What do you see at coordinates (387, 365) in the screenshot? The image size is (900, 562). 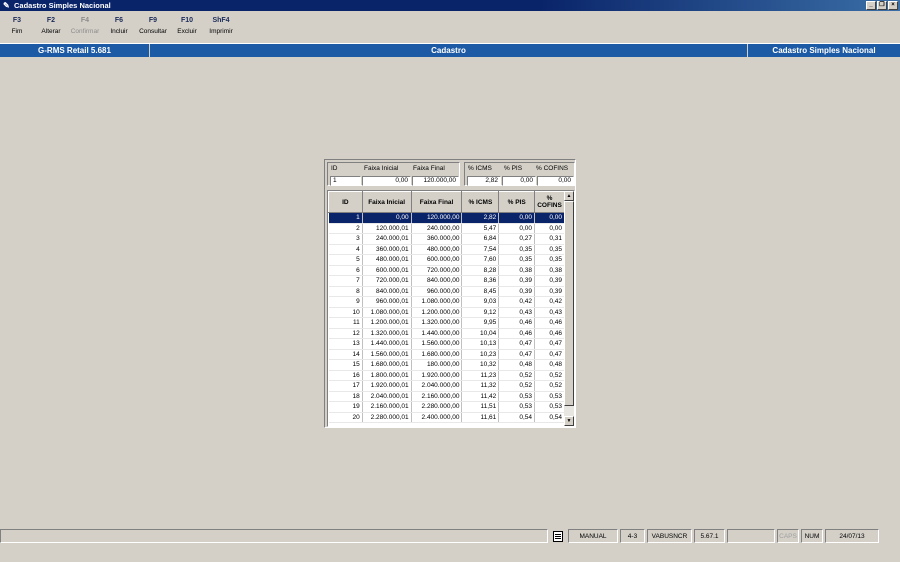 I see `table-cell: 1.680.000,01` at bounding box center [387, 365].